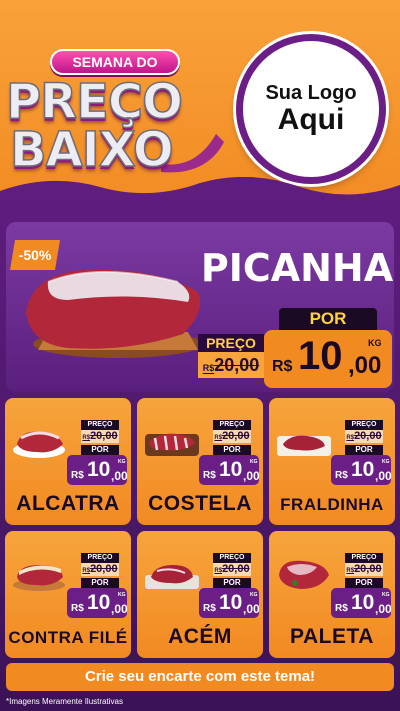 This screenshot has height=711, width=400. What do you see at coordinates (304, 574) in the screenshot?
I see `paleta-meat-icon` at bounding box center [304, 574].